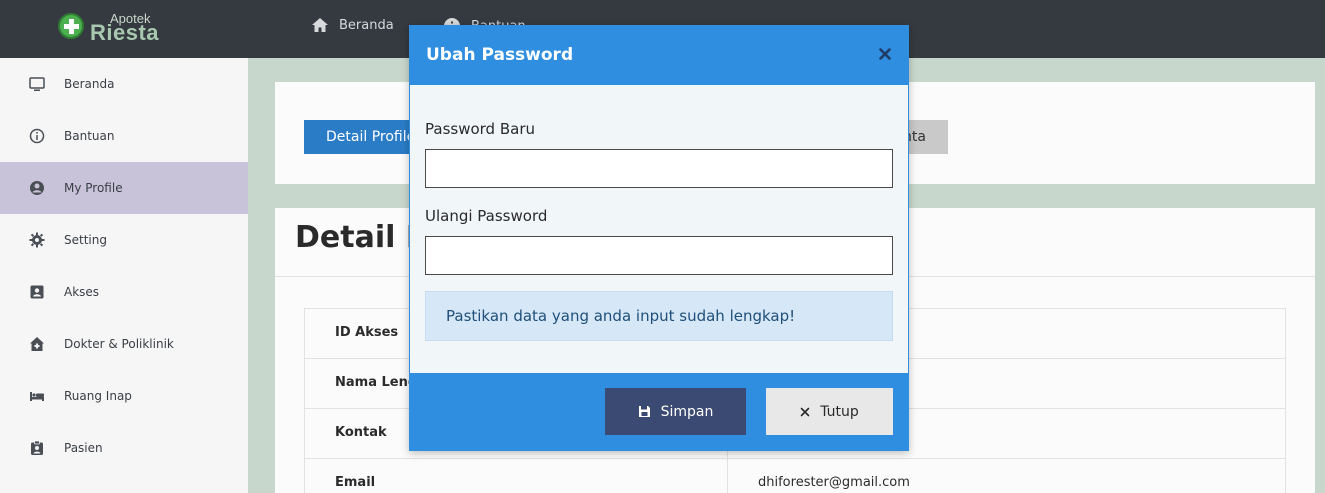  I want to click on sidebar-item-label: Beranda, so click(89, 84).